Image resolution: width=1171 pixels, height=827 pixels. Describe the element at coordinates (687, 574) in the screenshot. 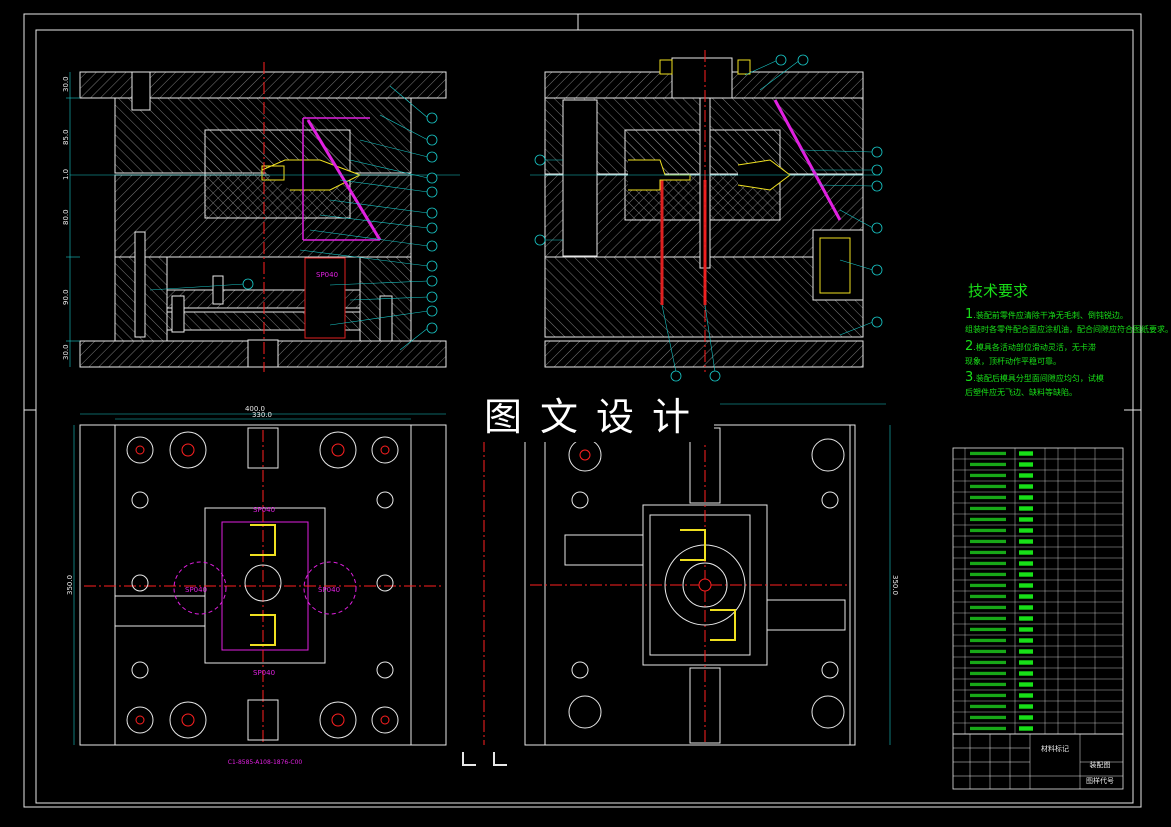

I see `plan-view-right` at that location.